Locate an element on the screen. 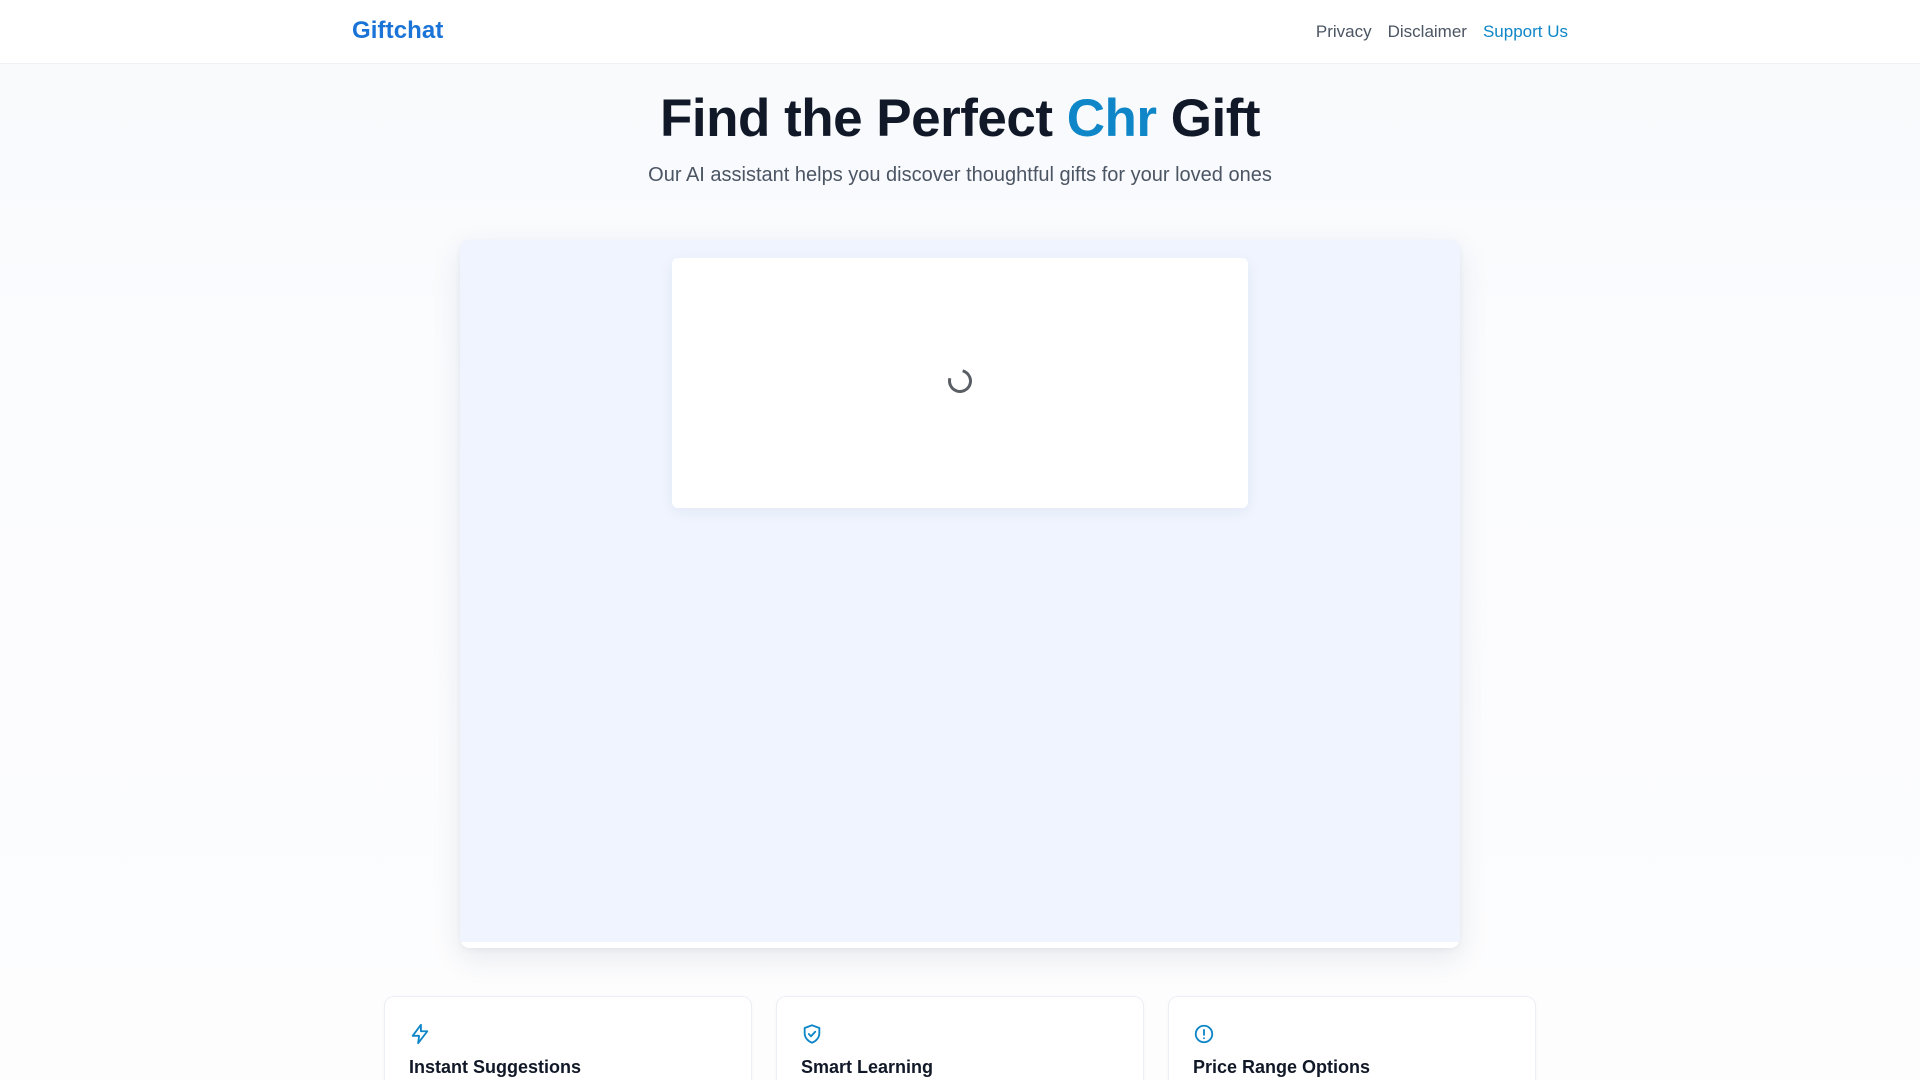  nav-link-support-us: Support Us is located at coordinates (1525, 32).